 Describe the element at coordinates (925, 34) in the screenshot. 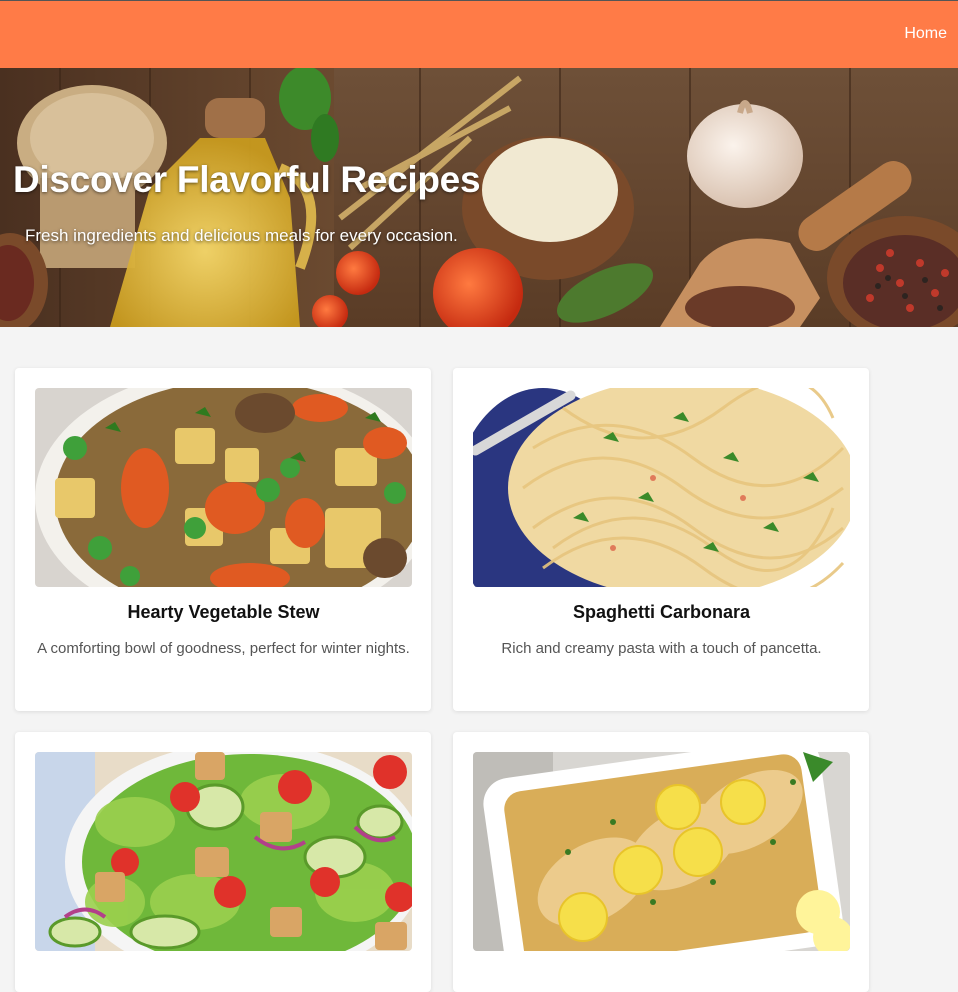

I see `nav-home-link: Home` at that location.